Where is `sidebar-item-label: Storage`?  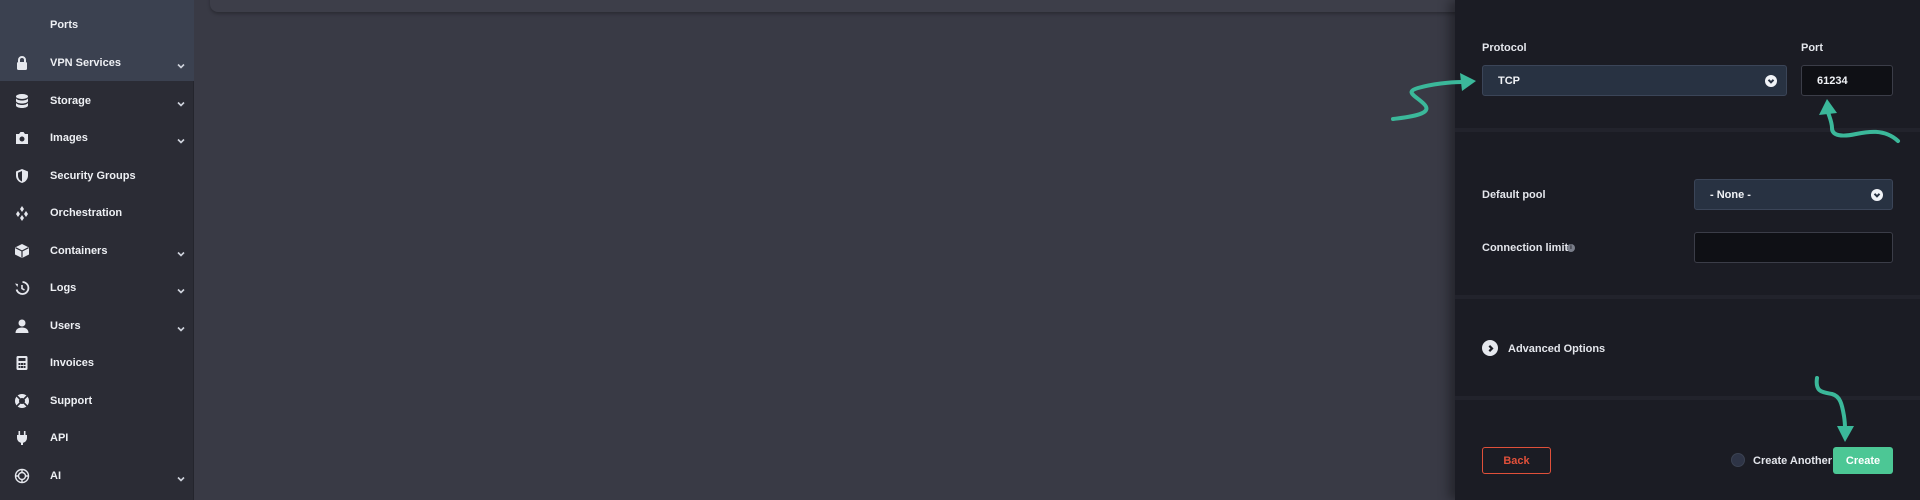
sidebar-item-label: Storage is located at coordinates (70, 100).